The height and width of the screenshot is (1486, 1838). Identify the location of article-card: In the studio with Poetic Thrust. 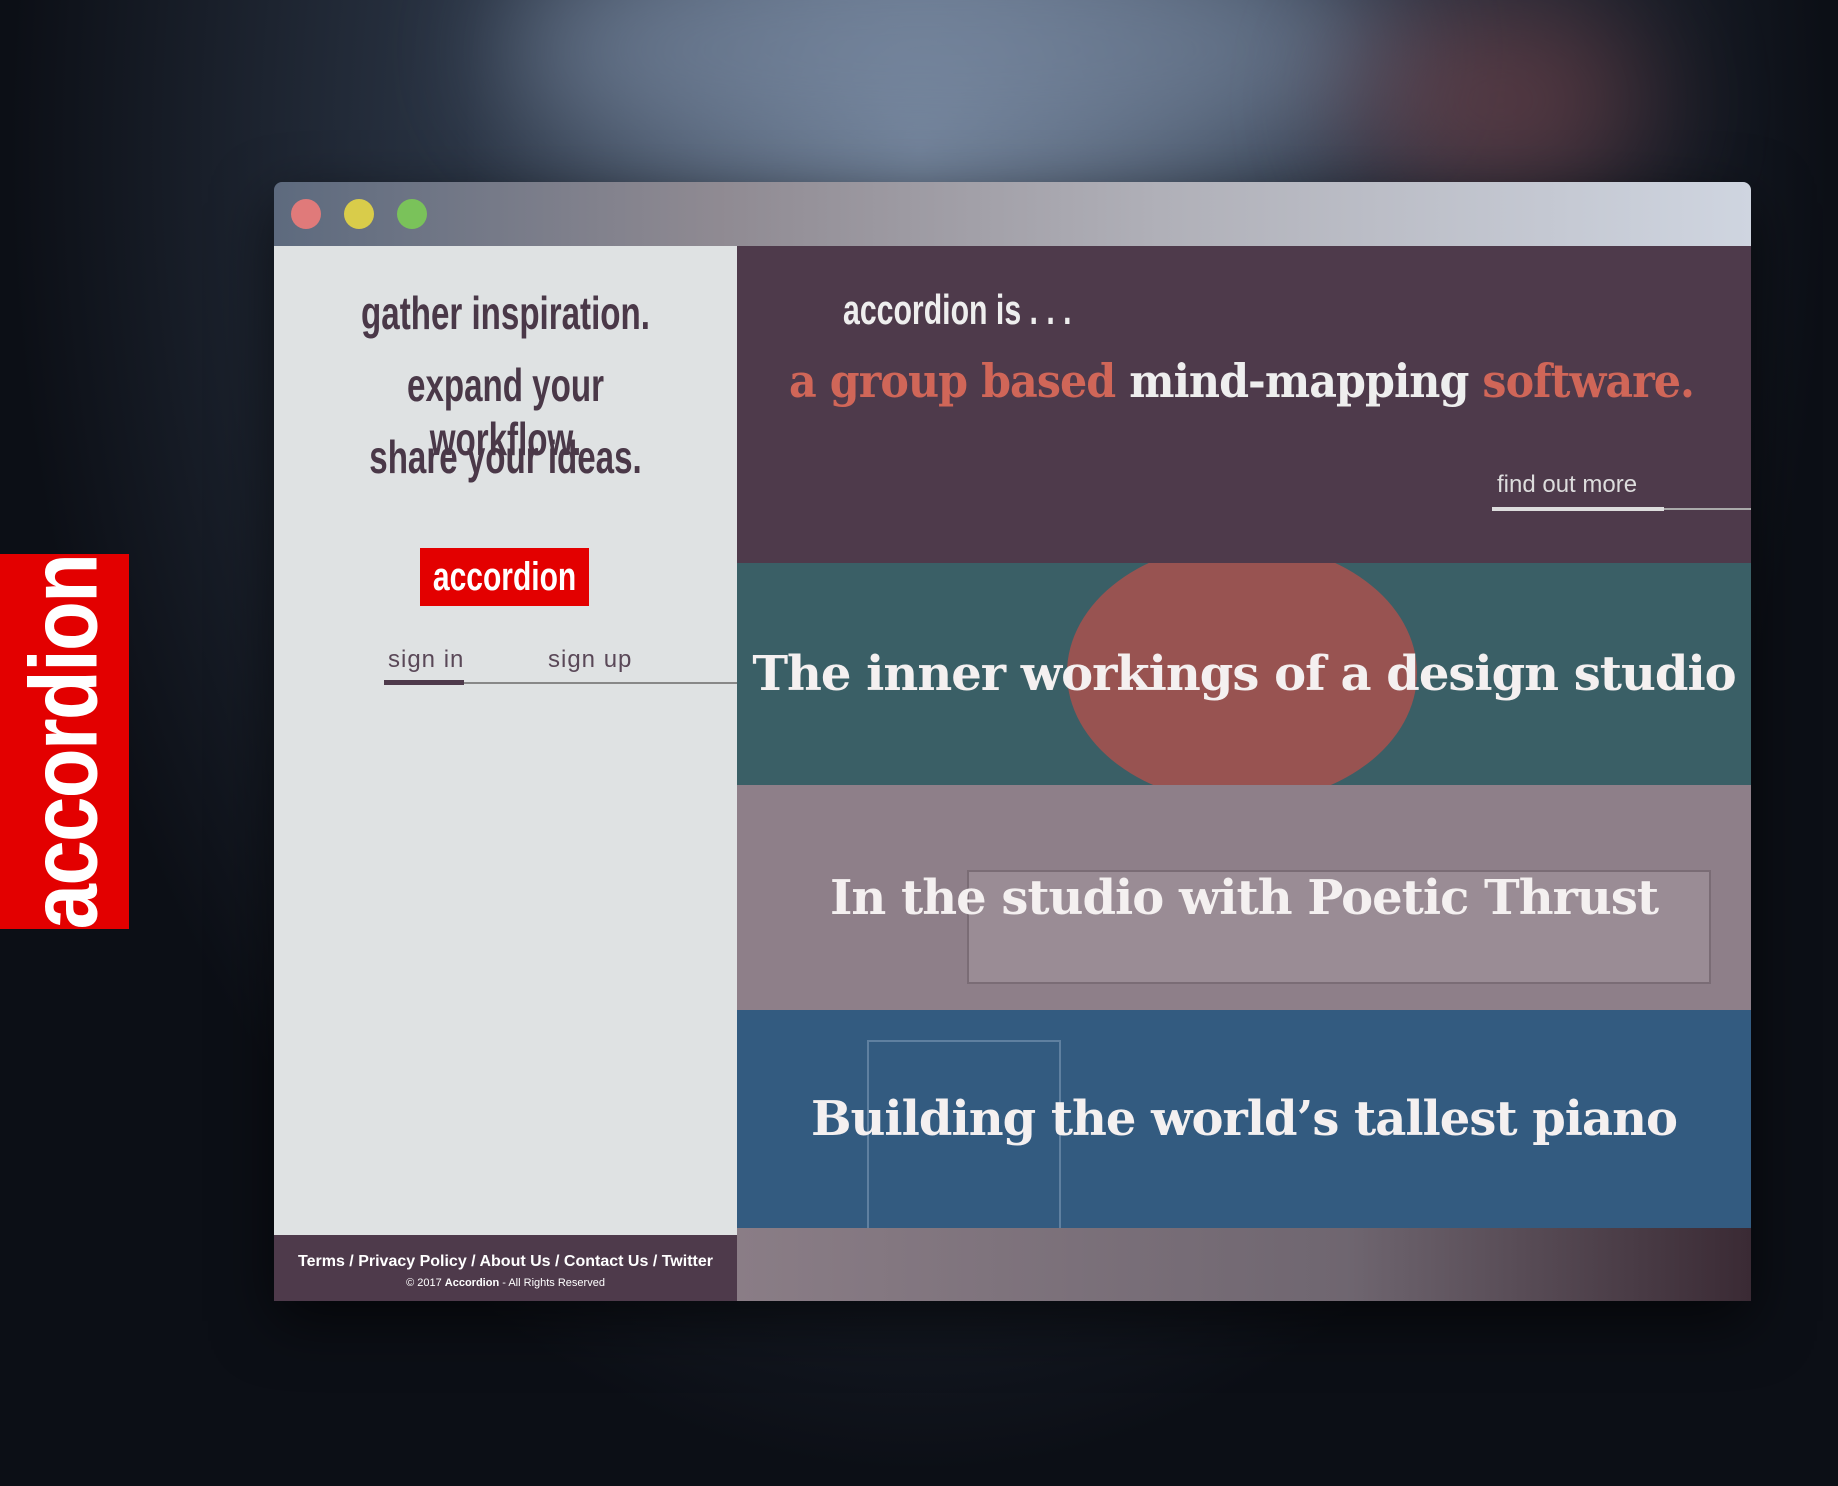
(1244, 897).